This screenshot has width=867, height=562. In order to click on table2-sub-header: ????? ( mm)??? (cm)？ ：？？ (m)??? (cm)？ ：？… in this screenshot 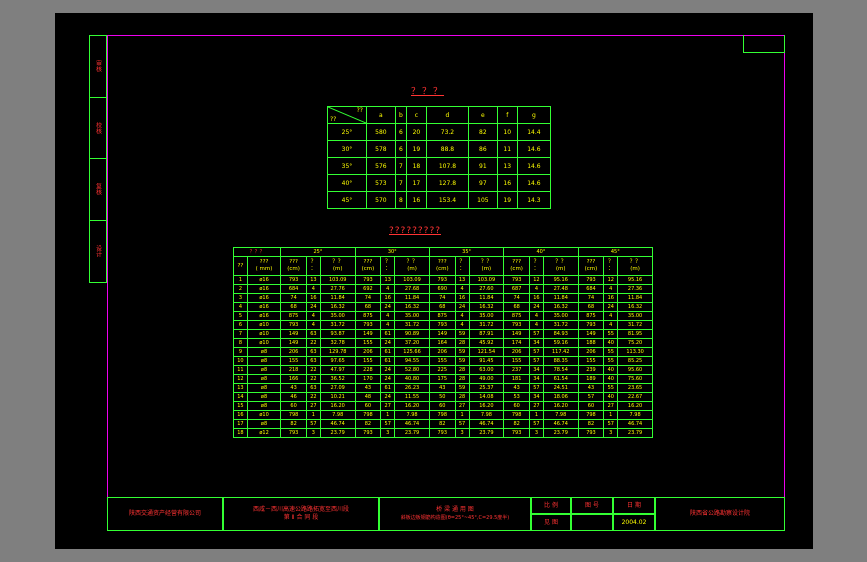, I will do `click(443, 266)`.